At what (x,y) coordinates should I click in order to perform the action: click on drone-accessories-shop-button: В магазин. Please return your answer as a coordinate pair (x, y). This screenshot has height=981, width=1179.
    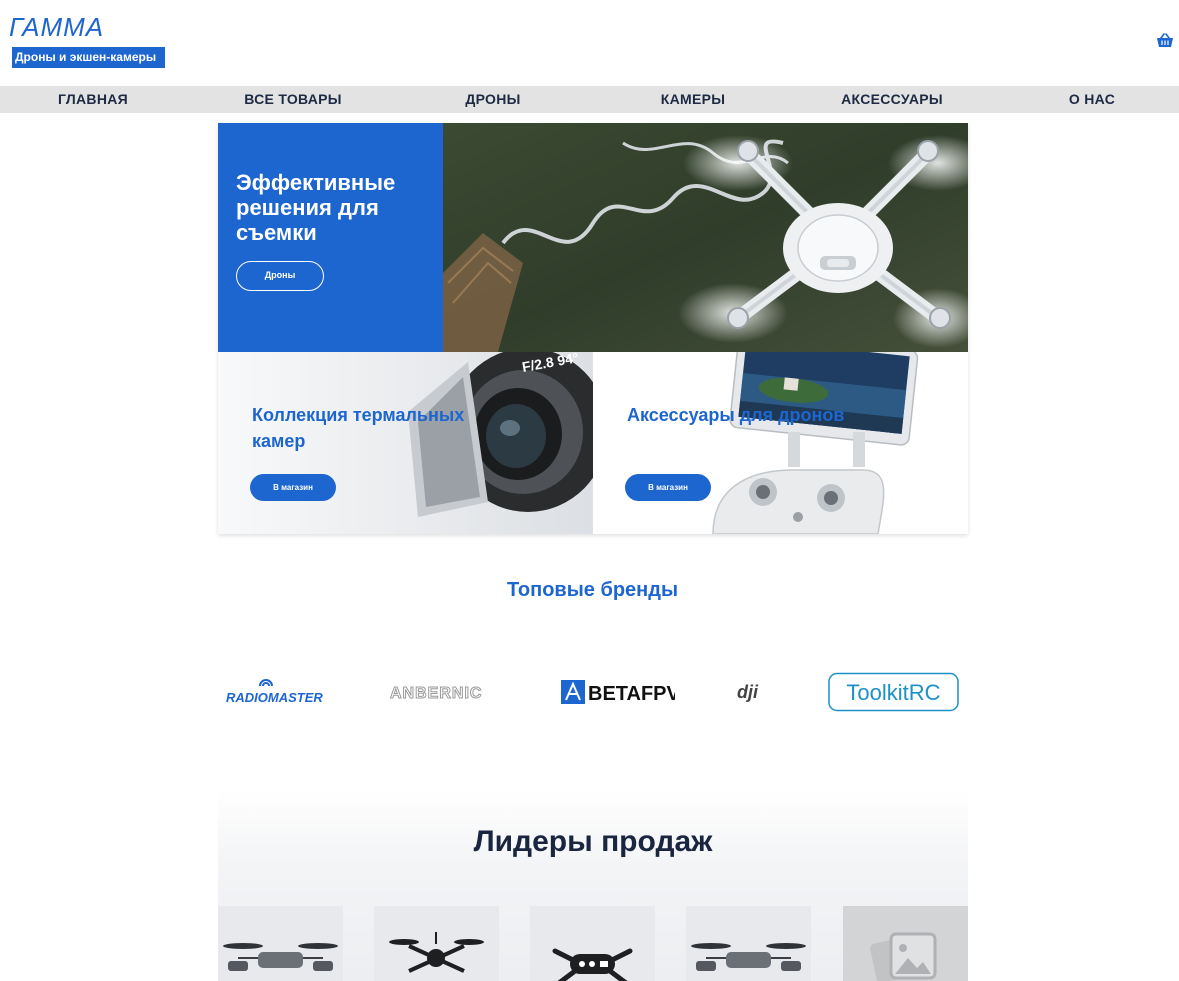
    Looking at the image, I should click on (668, 487).